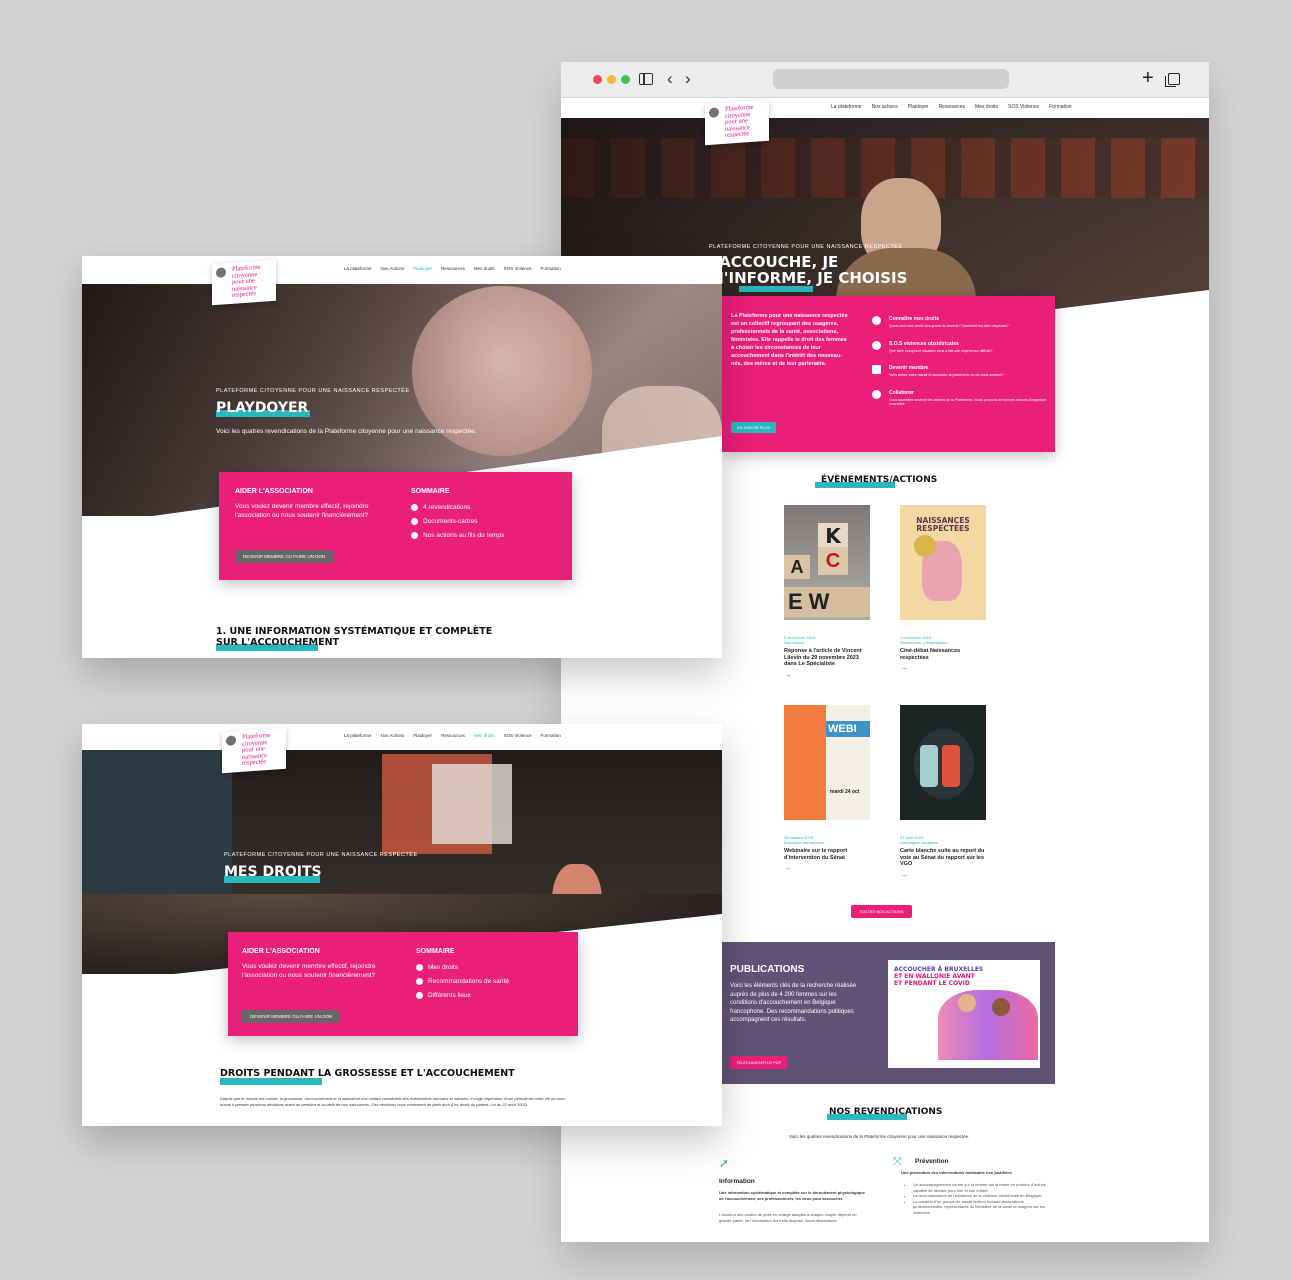 The image size is (1292, 1280). I want to click on nav-nos-actions: Nos actions, so click(885, 107).